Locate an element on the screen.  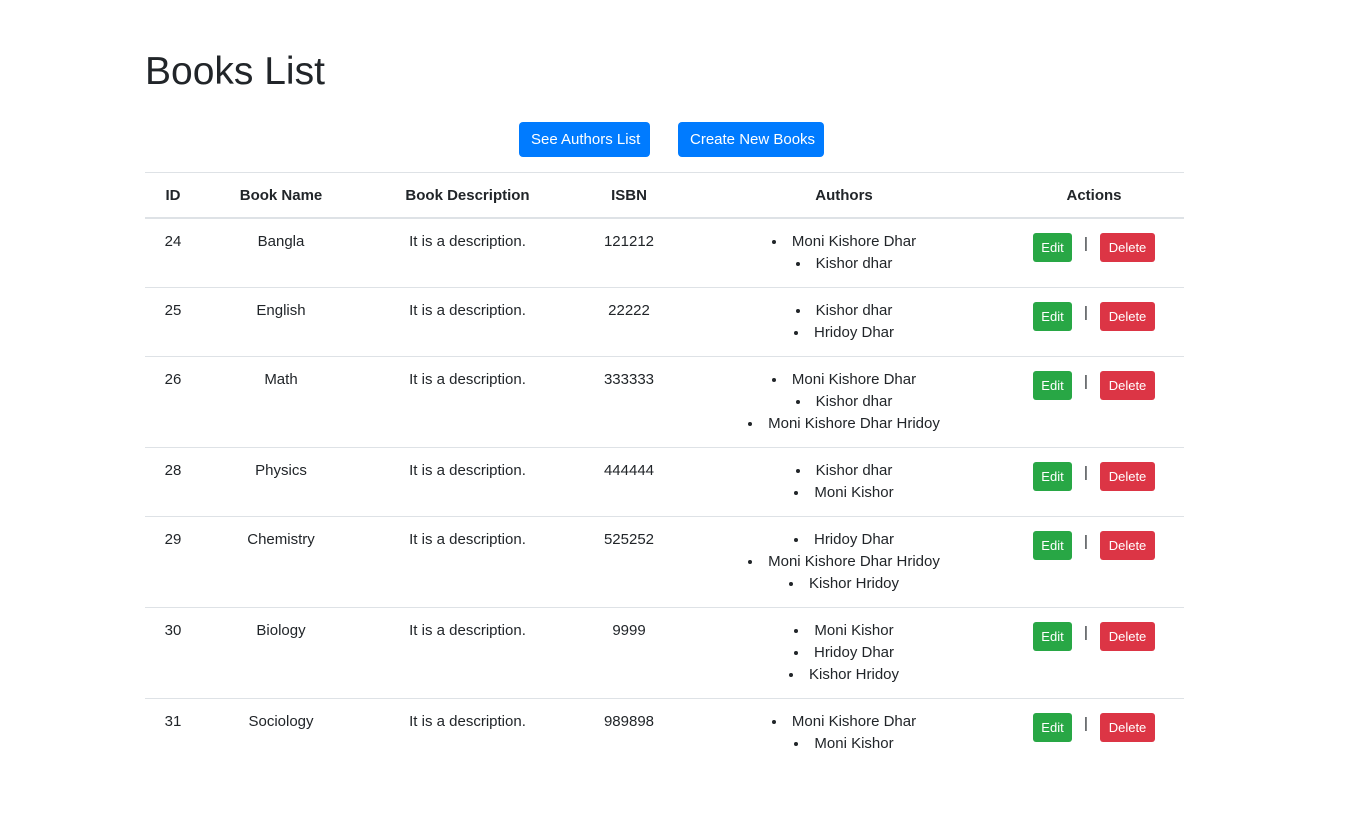
authors-list: Moni Kishore DharMoni Kishor is located at coordinates (844, 733).